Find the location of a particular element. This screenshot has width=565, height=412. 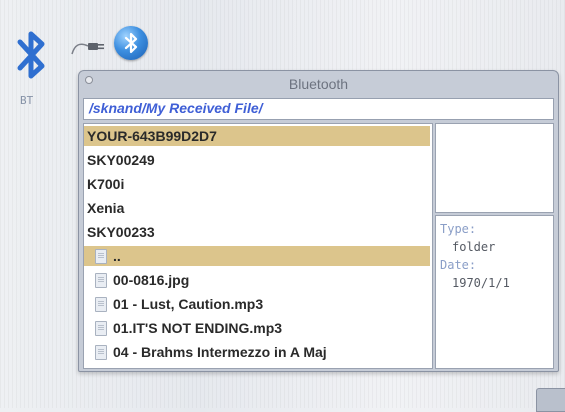

parent-folder-item: .. is located at coordinates (257, 256).